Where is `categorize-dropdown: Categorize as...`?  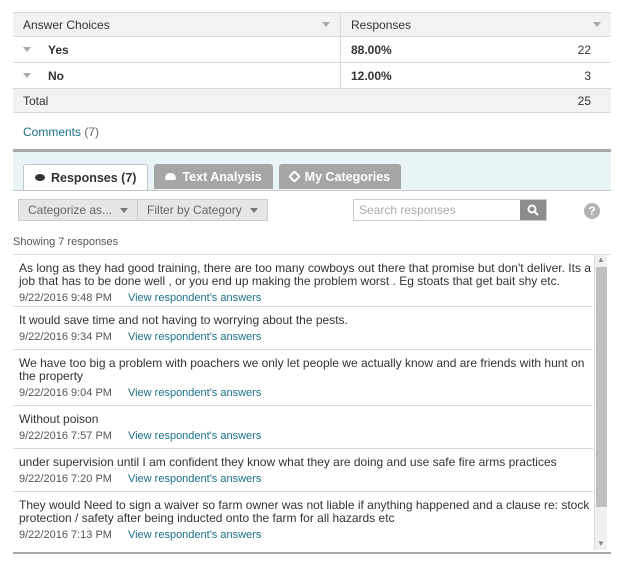 categorize-dropdown: Categorize as... is located at coordinates (78, 210).